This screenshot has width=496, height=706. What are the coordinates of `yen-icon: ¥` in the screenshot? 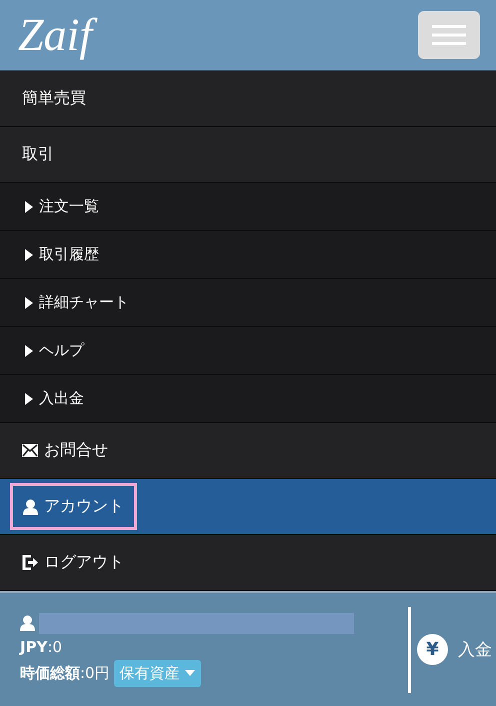 It's located at (432, 649).